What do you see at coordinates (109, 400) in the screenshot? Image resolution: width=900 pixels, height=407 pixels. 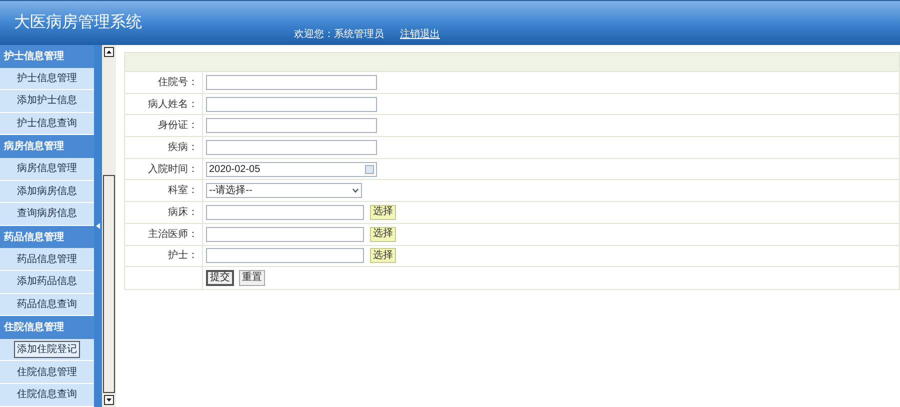 I see `scroll-down-icon` at bounding box center [109, 400].